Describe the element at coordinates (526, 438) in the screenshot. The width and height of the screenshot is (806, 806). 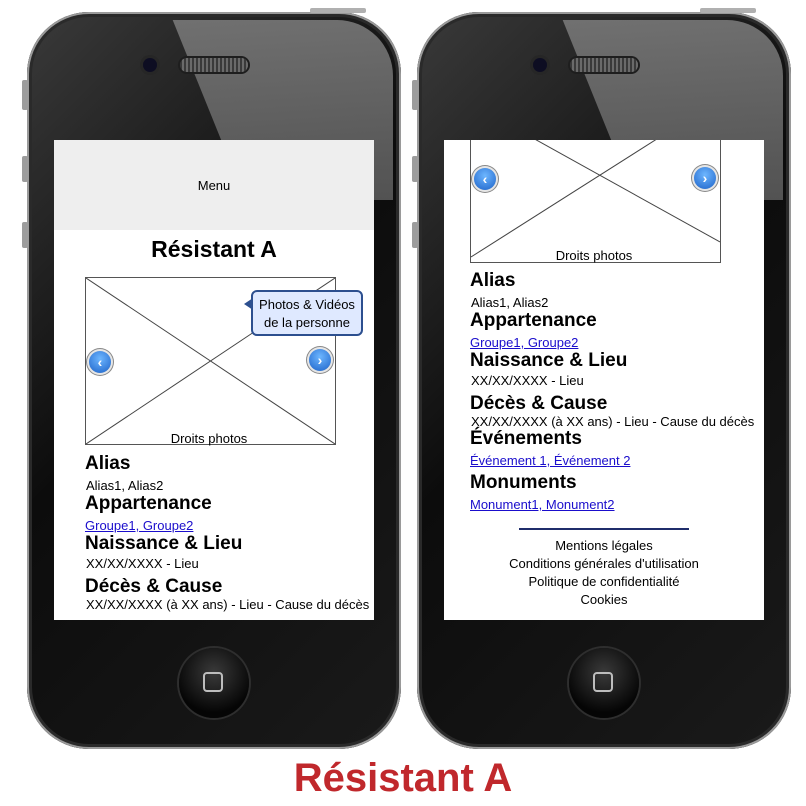
I see `section-heading-evenements: Événements` at that location.